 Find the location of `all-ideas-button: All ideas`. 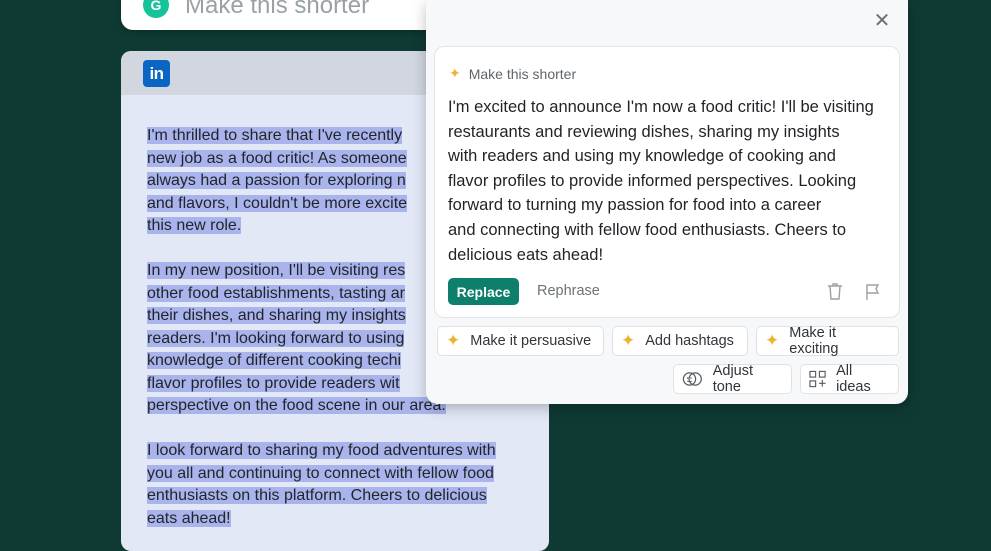

all-ideas-button: All ideas is located at coordinates (849, 379).